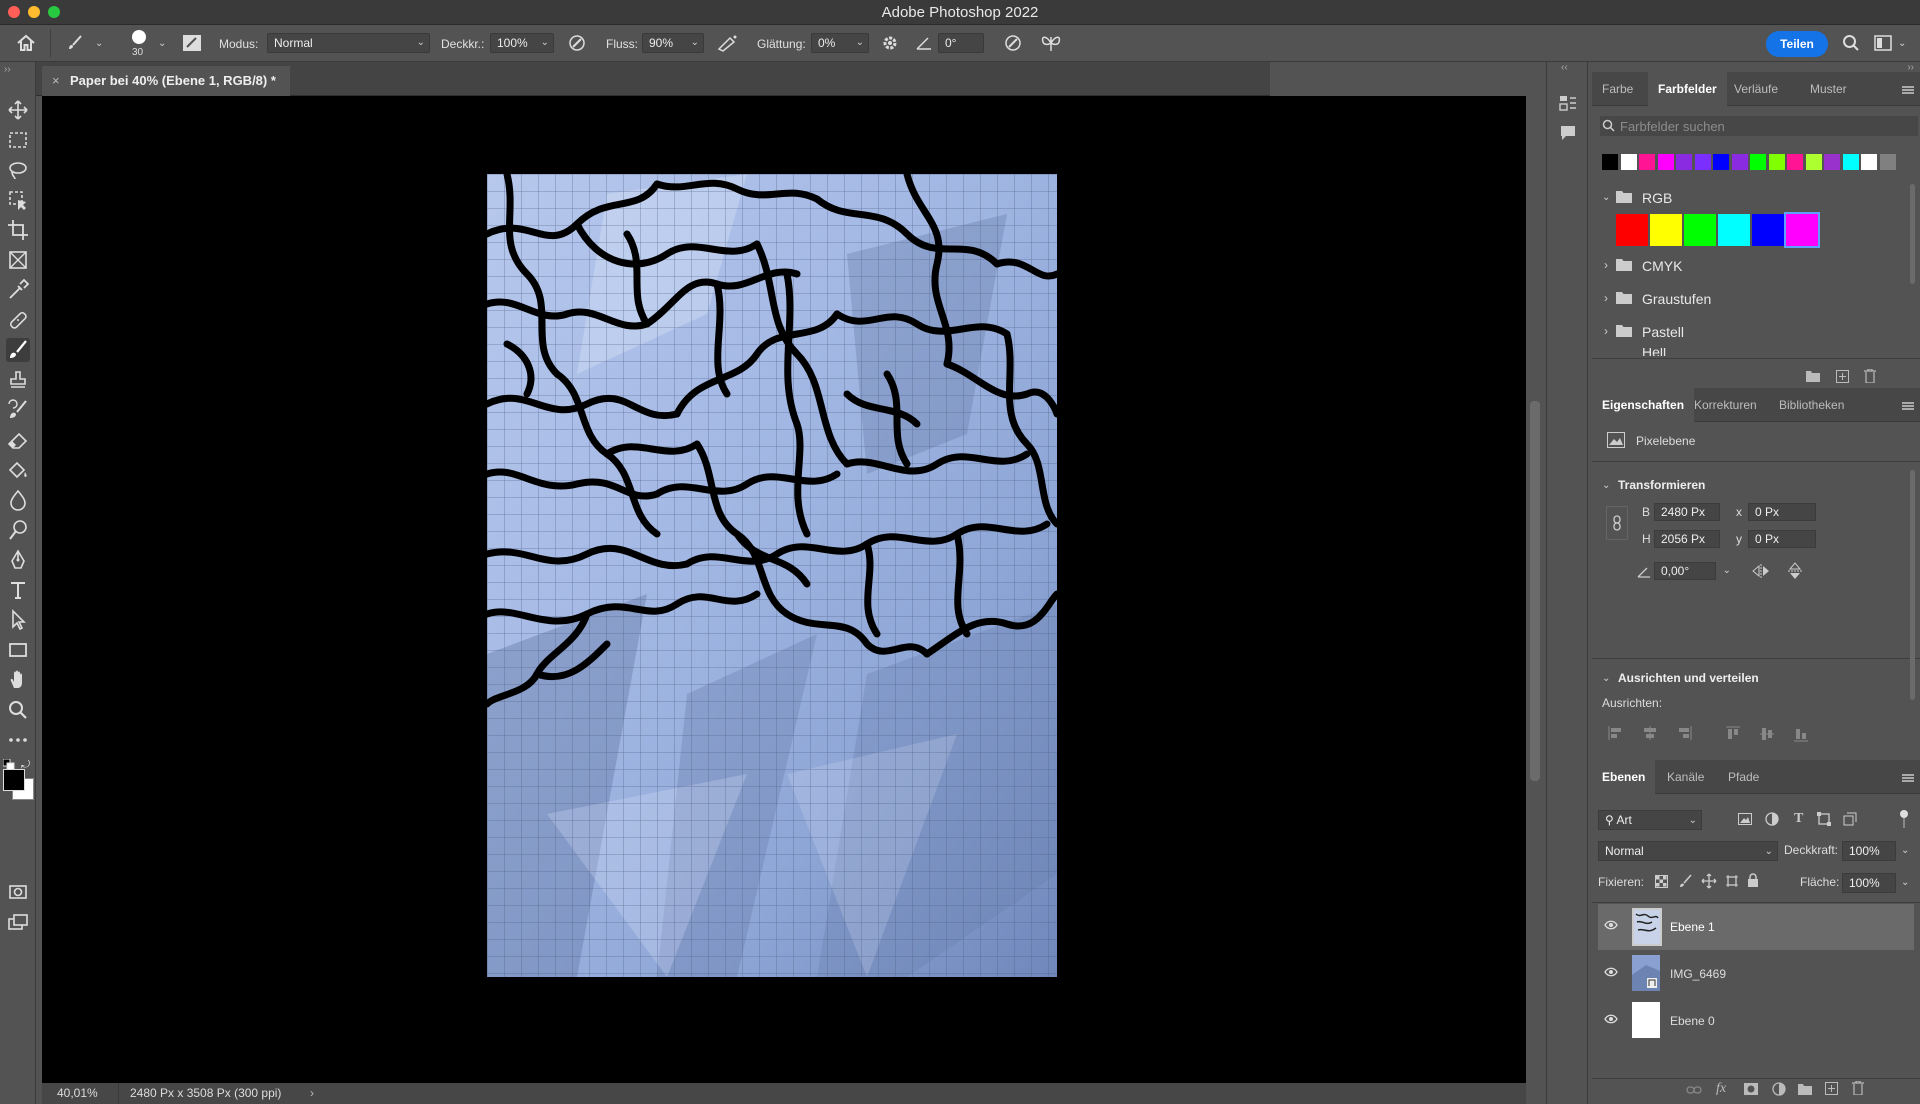 The width and height of the screenshot is (1920, 1104). What do you see at coordinates (1831, 1088) in the screenshot?
I see `new-layer-icon` at bounding box center [1831, 1088].